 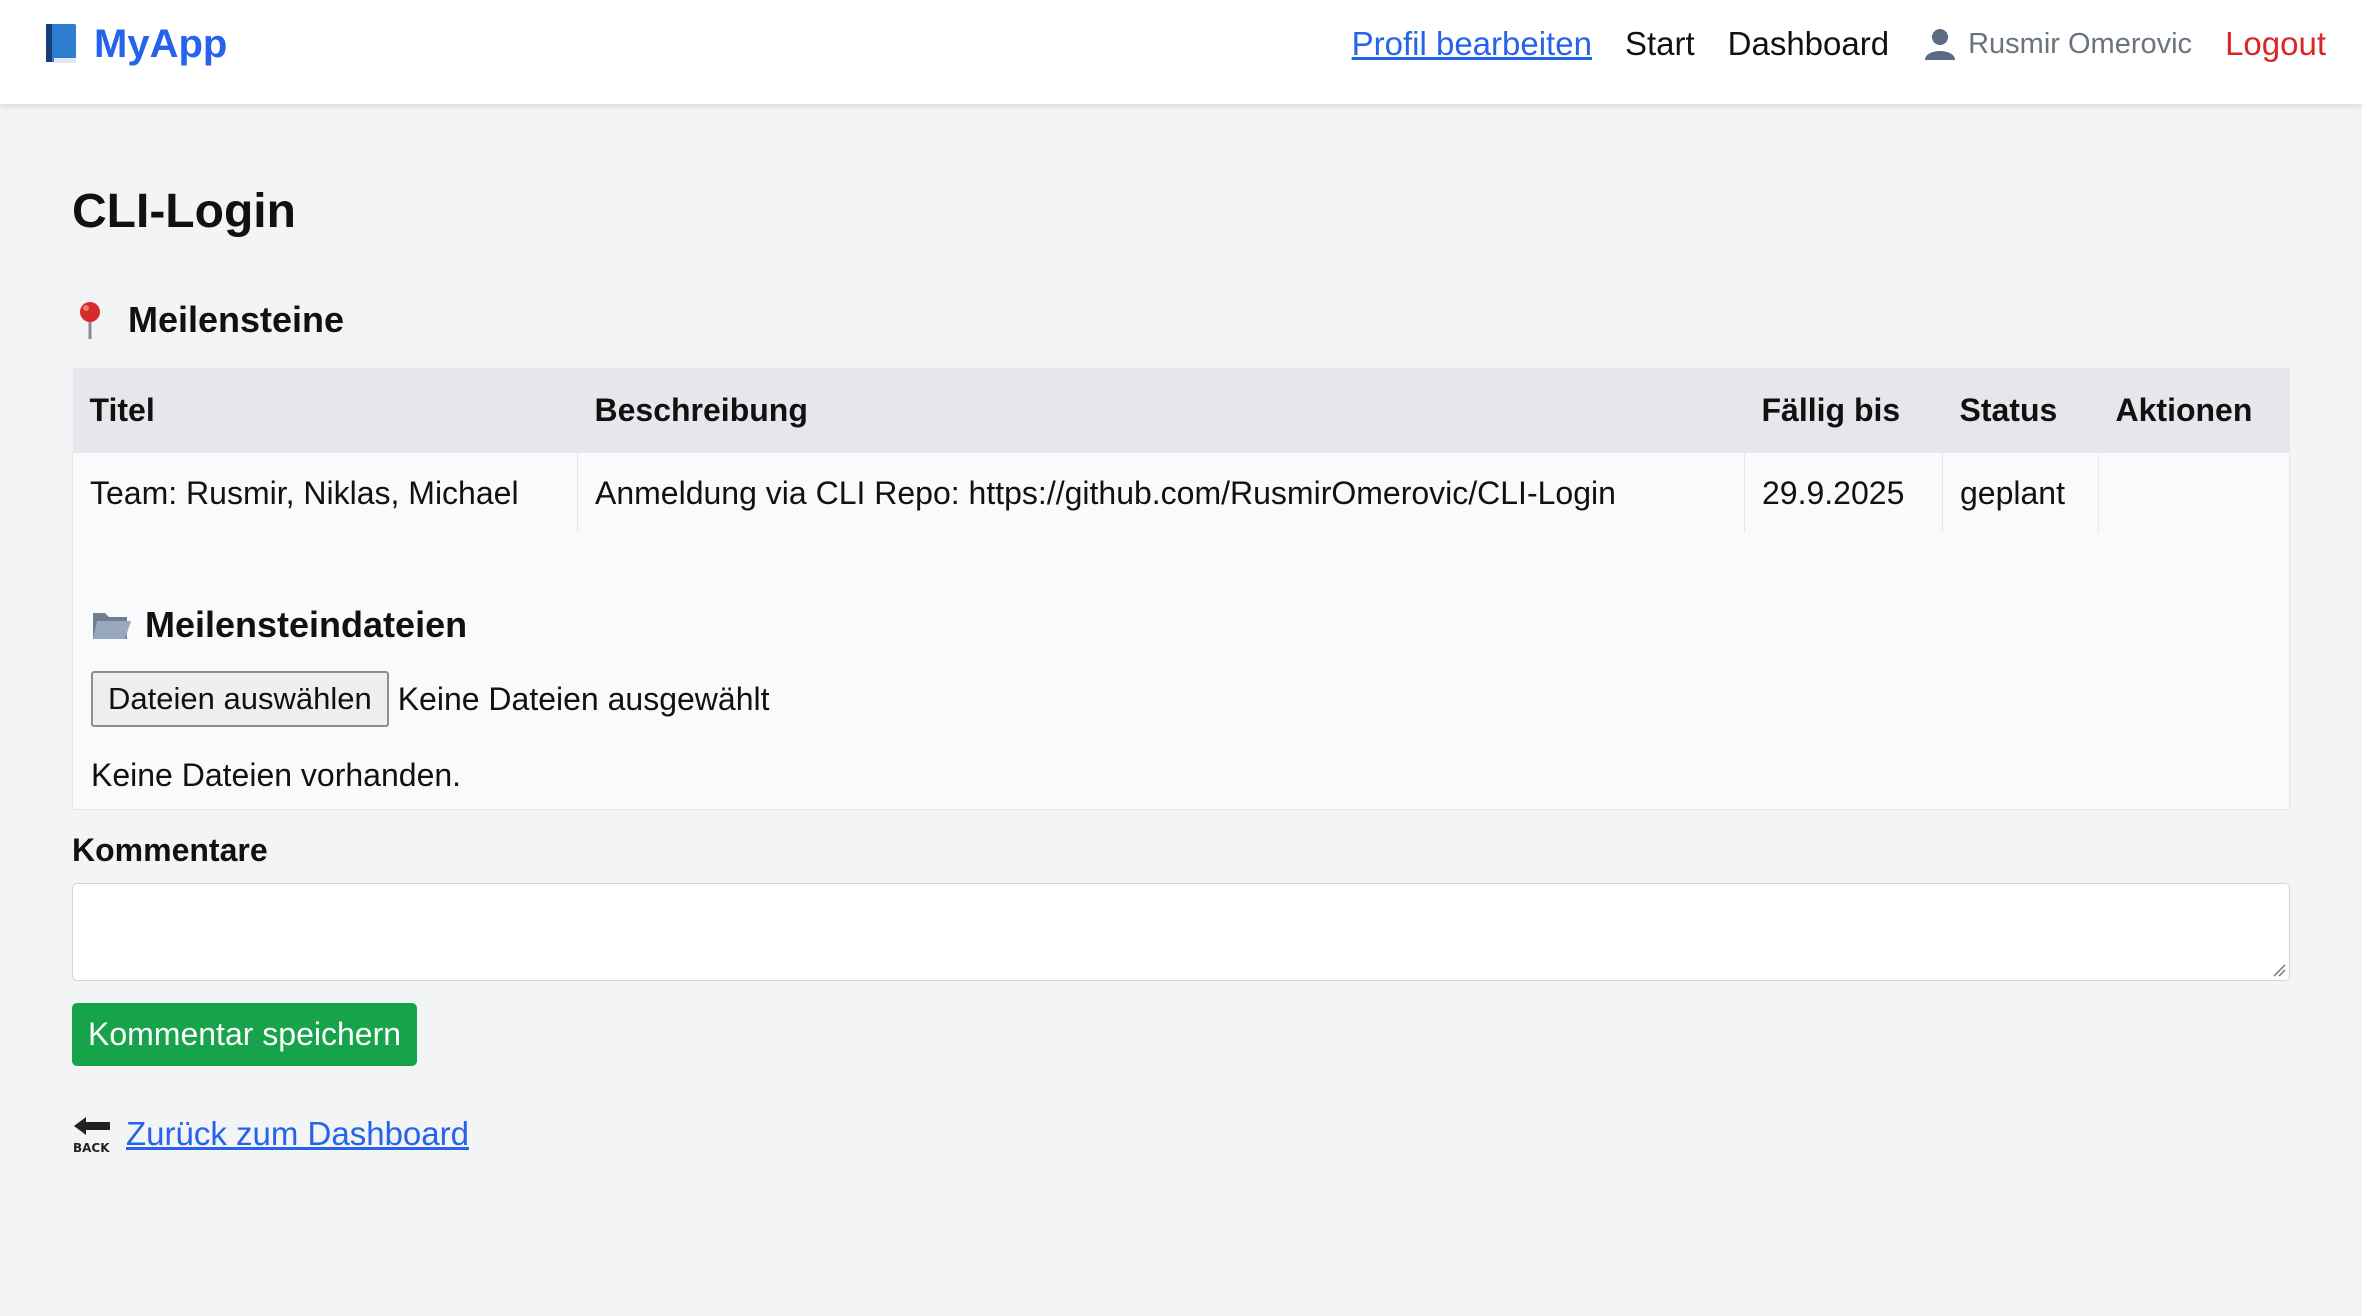 I want to click on column-header-beschreibung: Beschreibung, so click(x=1161, y=410).